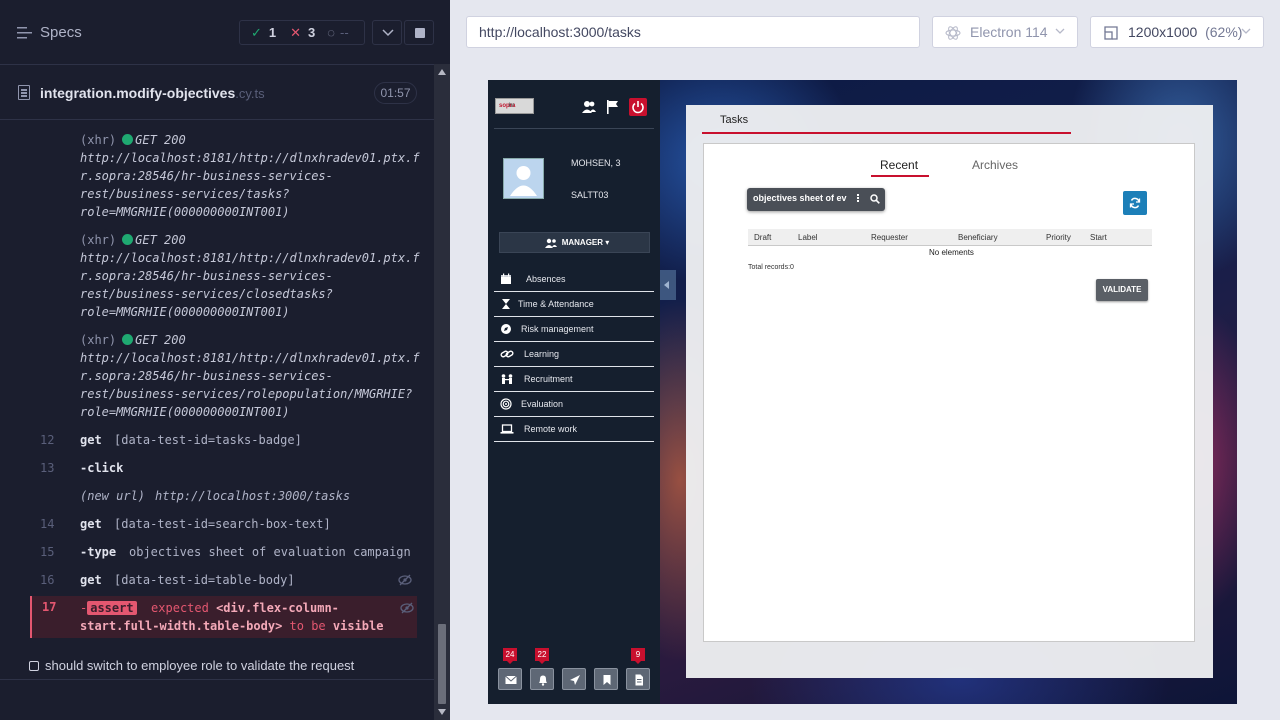  Describe the element at coordinates (613, 107) in the screenshot. I see `flag-icon` at that location.